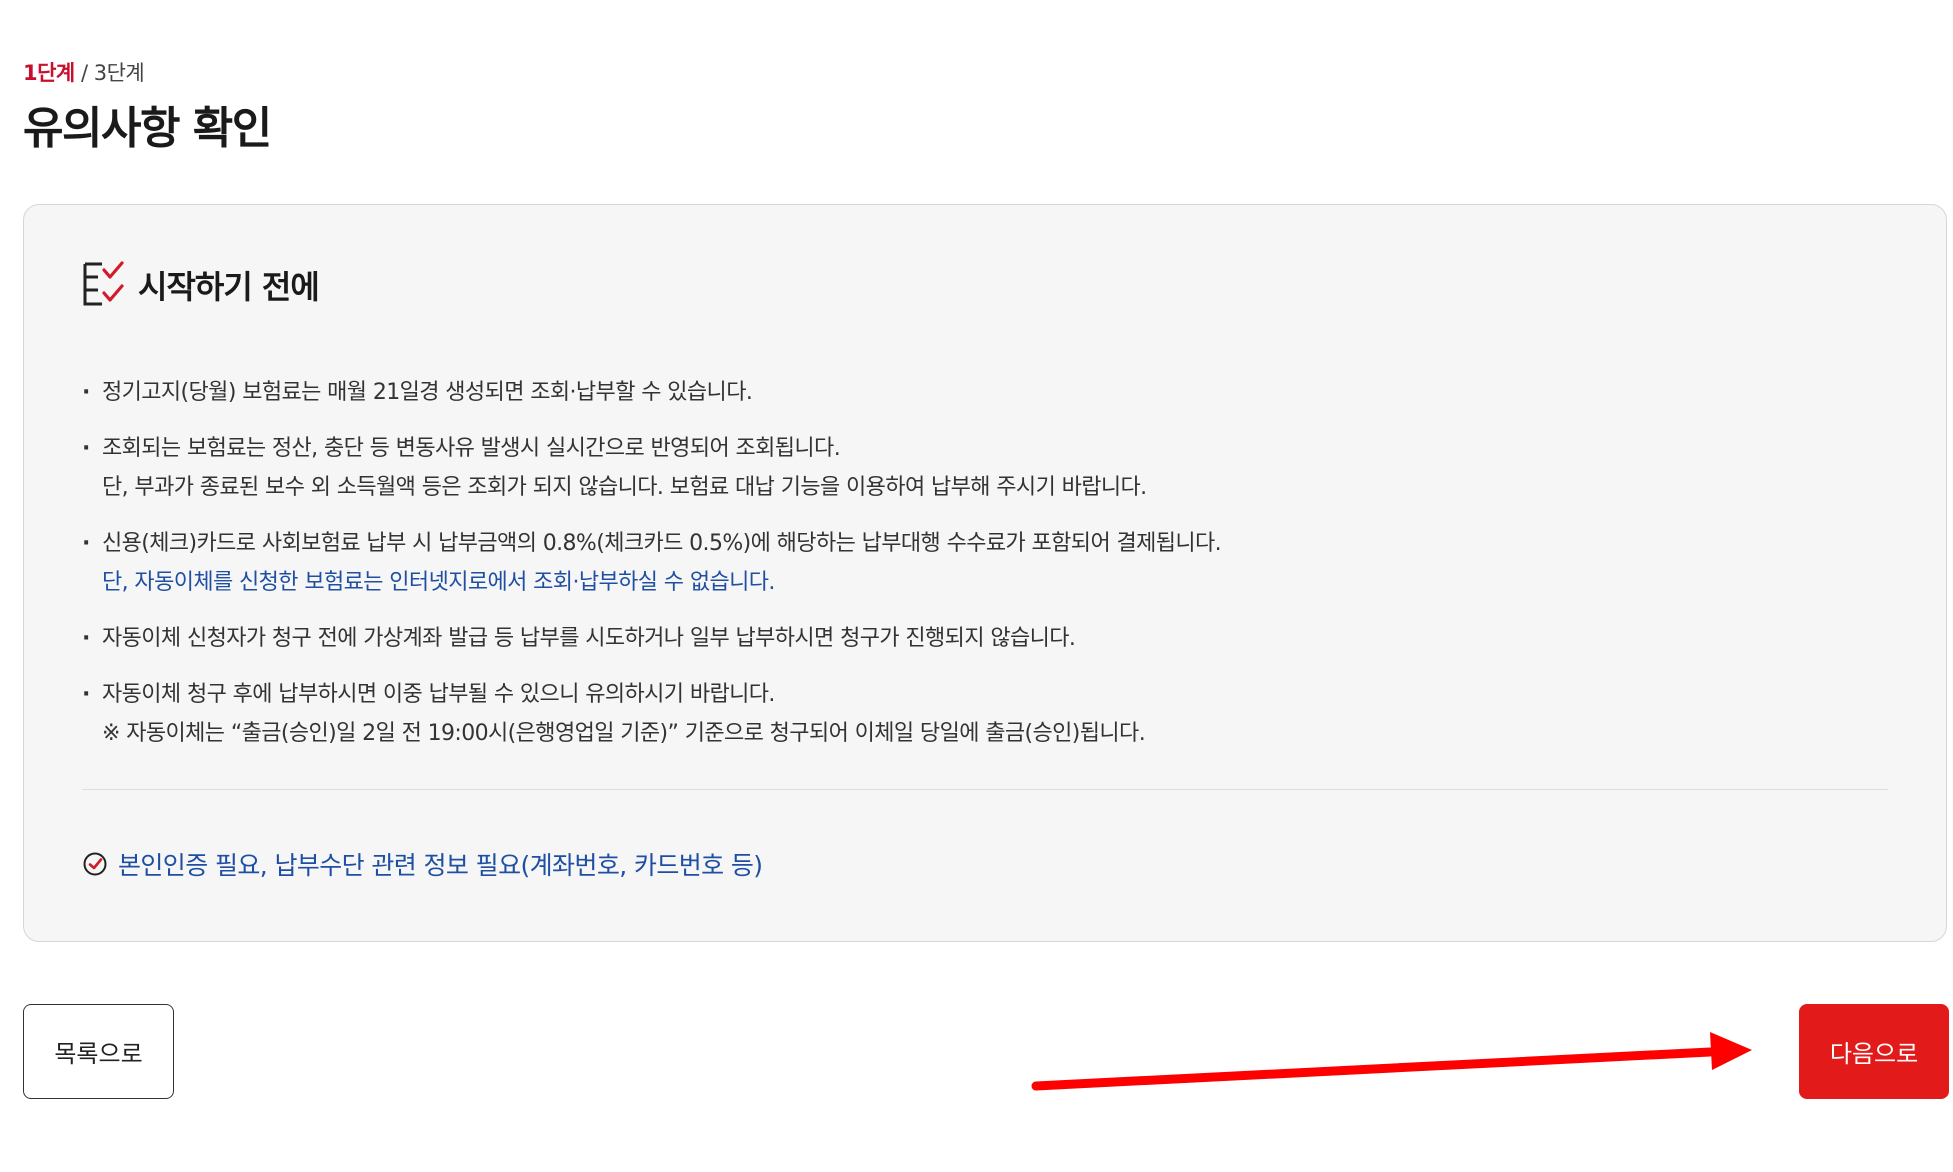 Image resolution: width=1953 pixels, height=1172 pixels. Describe the element at coordinates (985, 789) in the screenshot. I see `divider` at that location.